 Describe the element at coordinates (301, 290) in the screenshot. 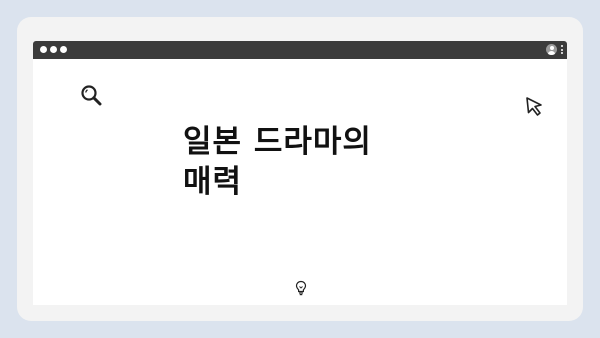

I see `lightbulb-icon` at that location.